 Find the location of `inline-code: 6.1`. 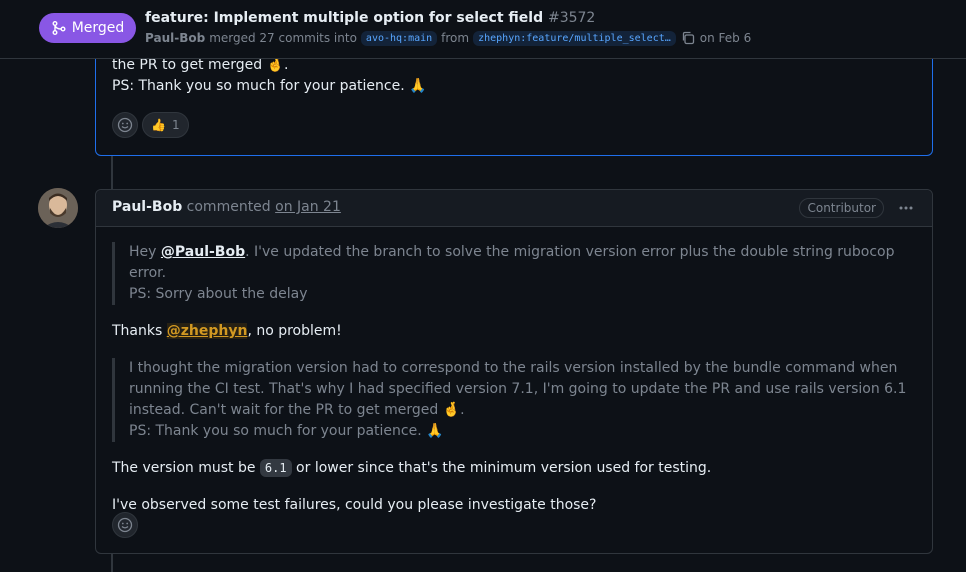

inline-code: 6.1 is located at coordinates (275, 468).